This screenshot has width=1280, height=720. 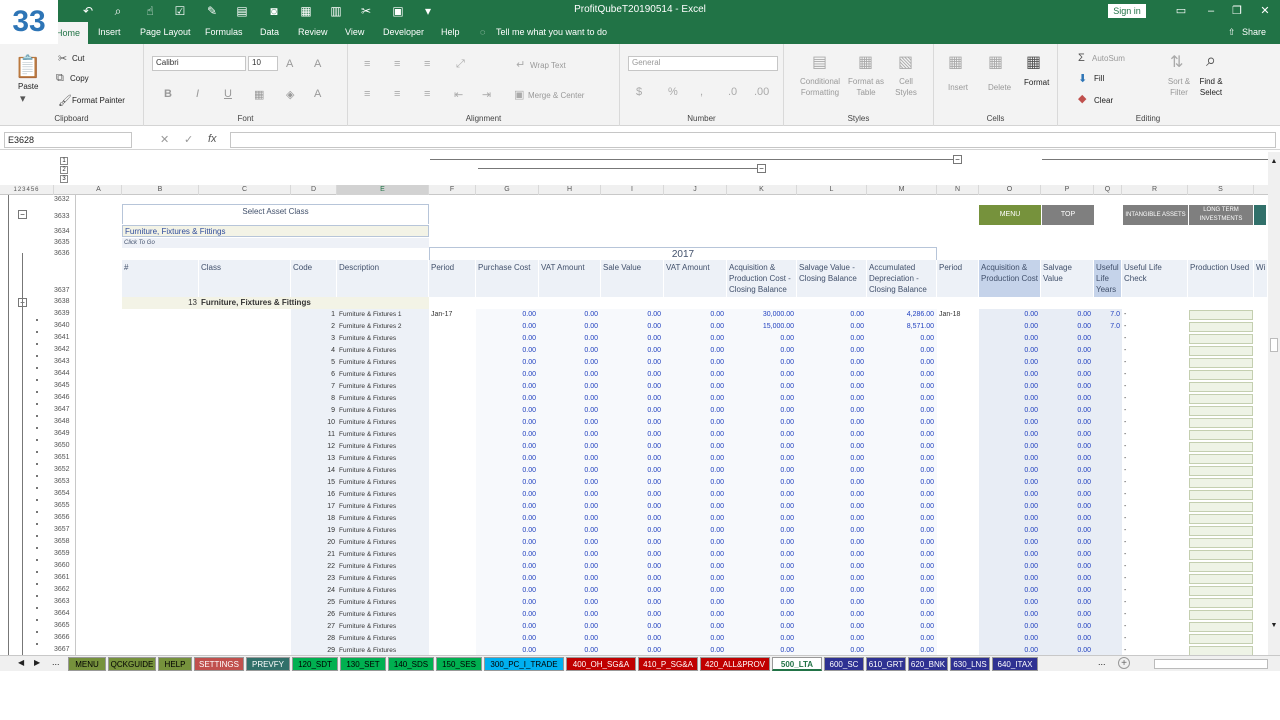 What do you see at coordinates (1274, 627) in the screenshot?
I see `scroll-down-icon: ▼` at bounding box center [1274, 627].